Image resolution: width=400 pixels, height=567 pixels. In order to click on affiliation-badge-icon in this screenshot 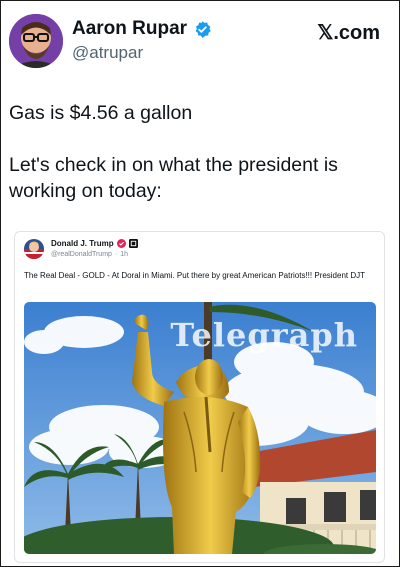, I will do `click(121, 243)`.